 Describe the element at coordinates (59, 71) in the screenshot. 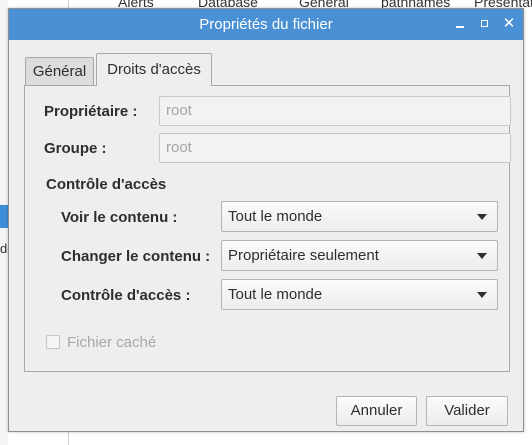

I see `tab-general: Général` at that location.